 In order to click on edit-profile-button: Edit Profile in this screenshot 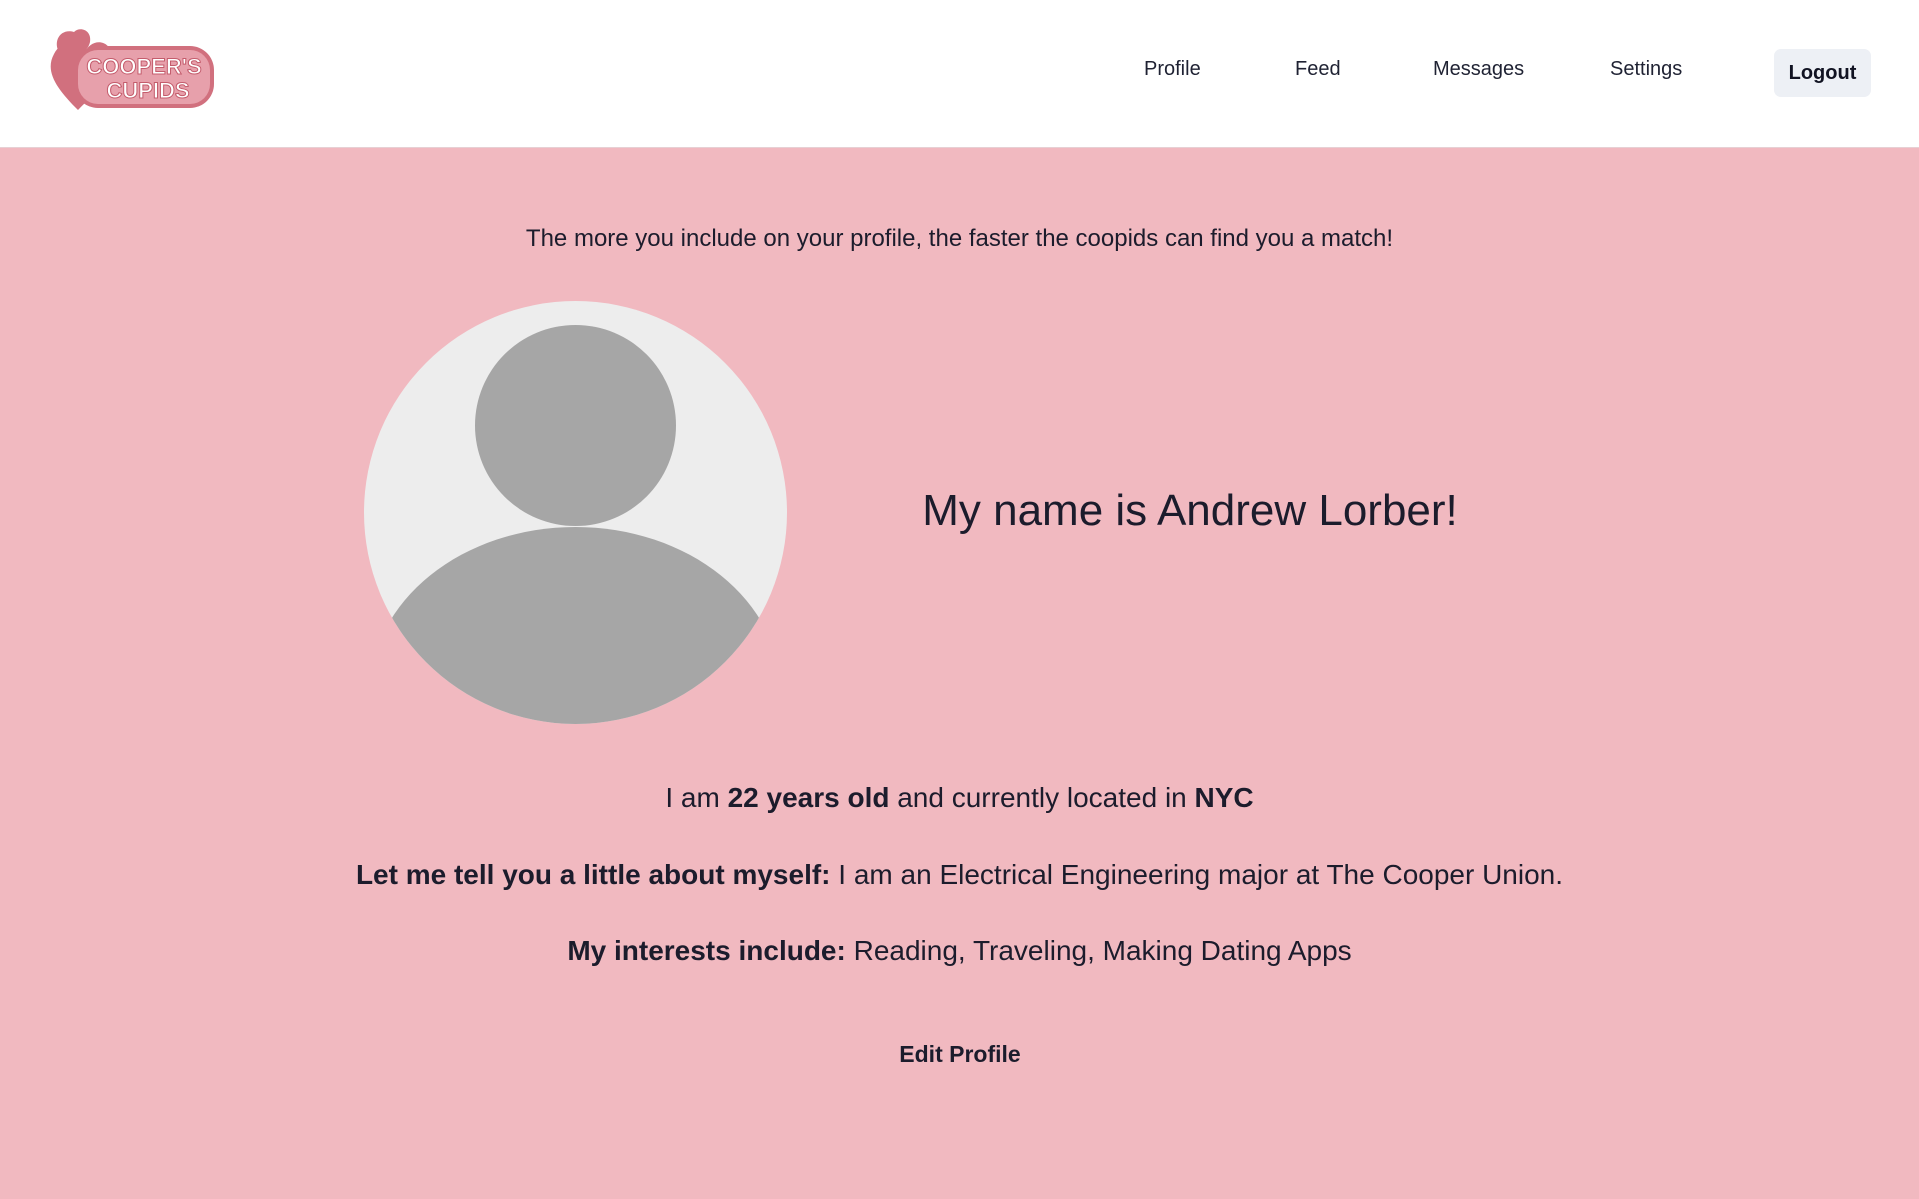, I will do `click(960, 1054)`.